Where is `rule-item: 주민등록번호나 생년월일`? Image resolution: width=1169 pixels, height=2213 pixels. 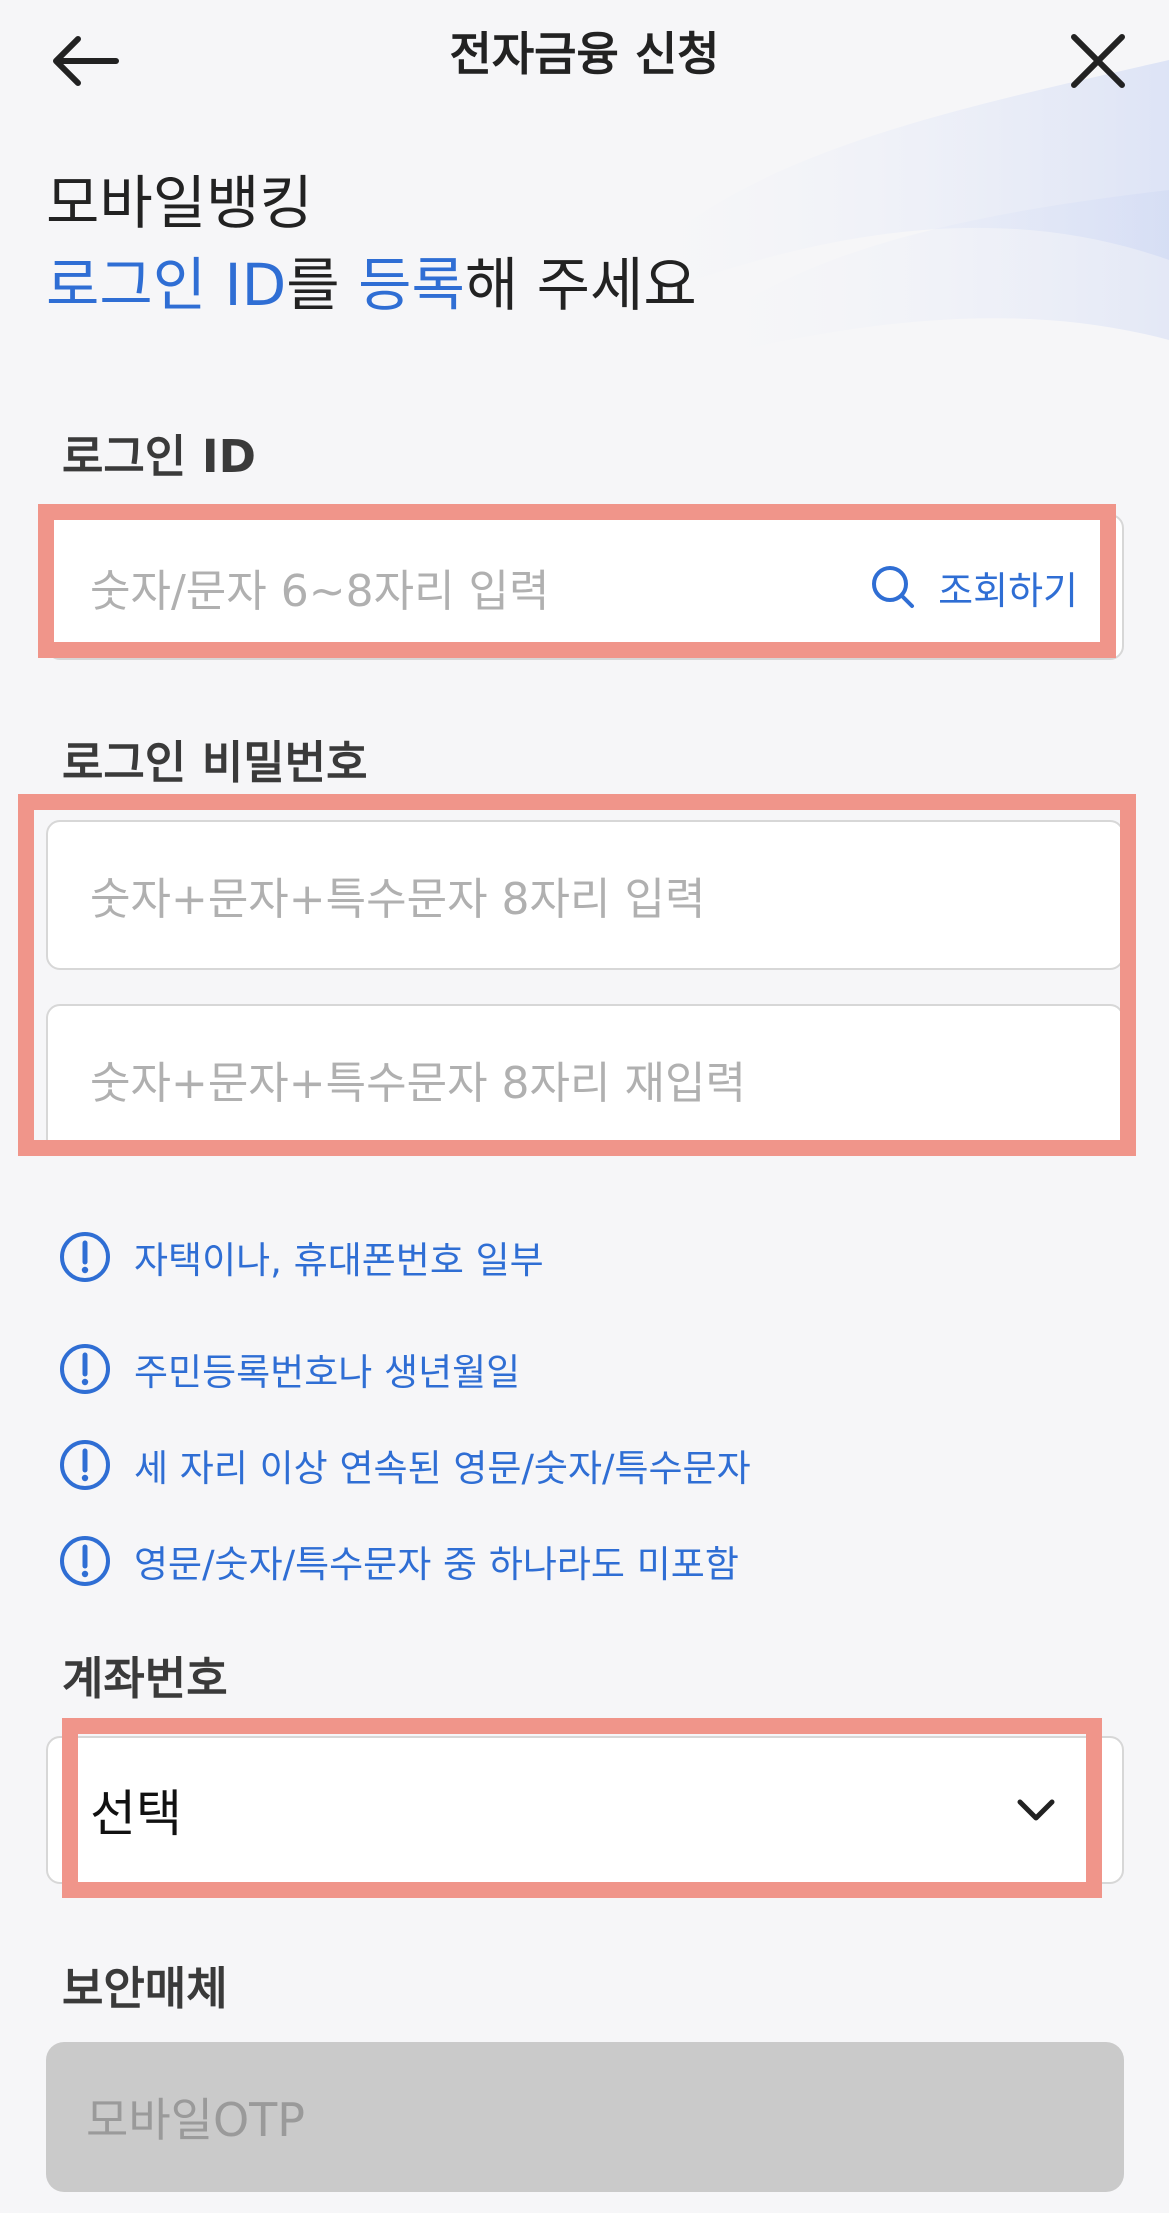
rule-item: 주민등록번호나 생년월일 is located at coordinates (289, 1369).